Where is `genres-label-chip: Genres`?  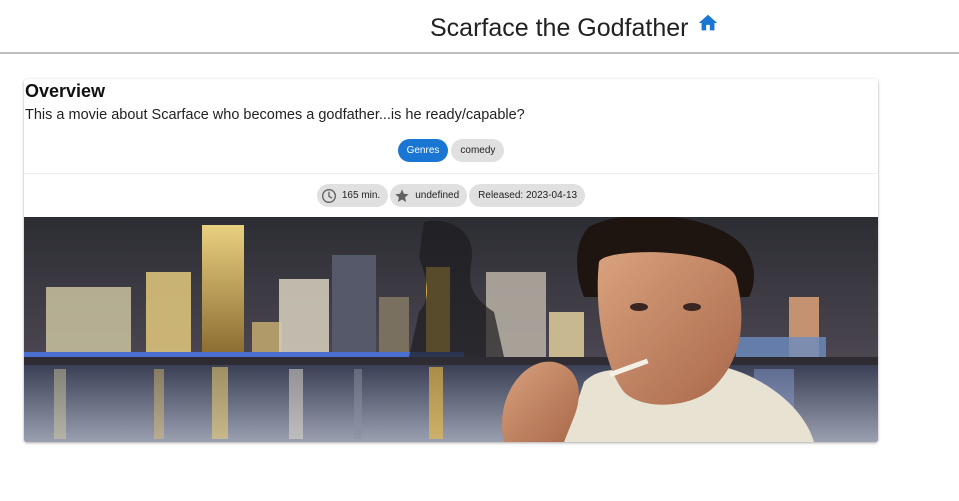 genres-label-chip: Genres is located at coordinates (423, 150).